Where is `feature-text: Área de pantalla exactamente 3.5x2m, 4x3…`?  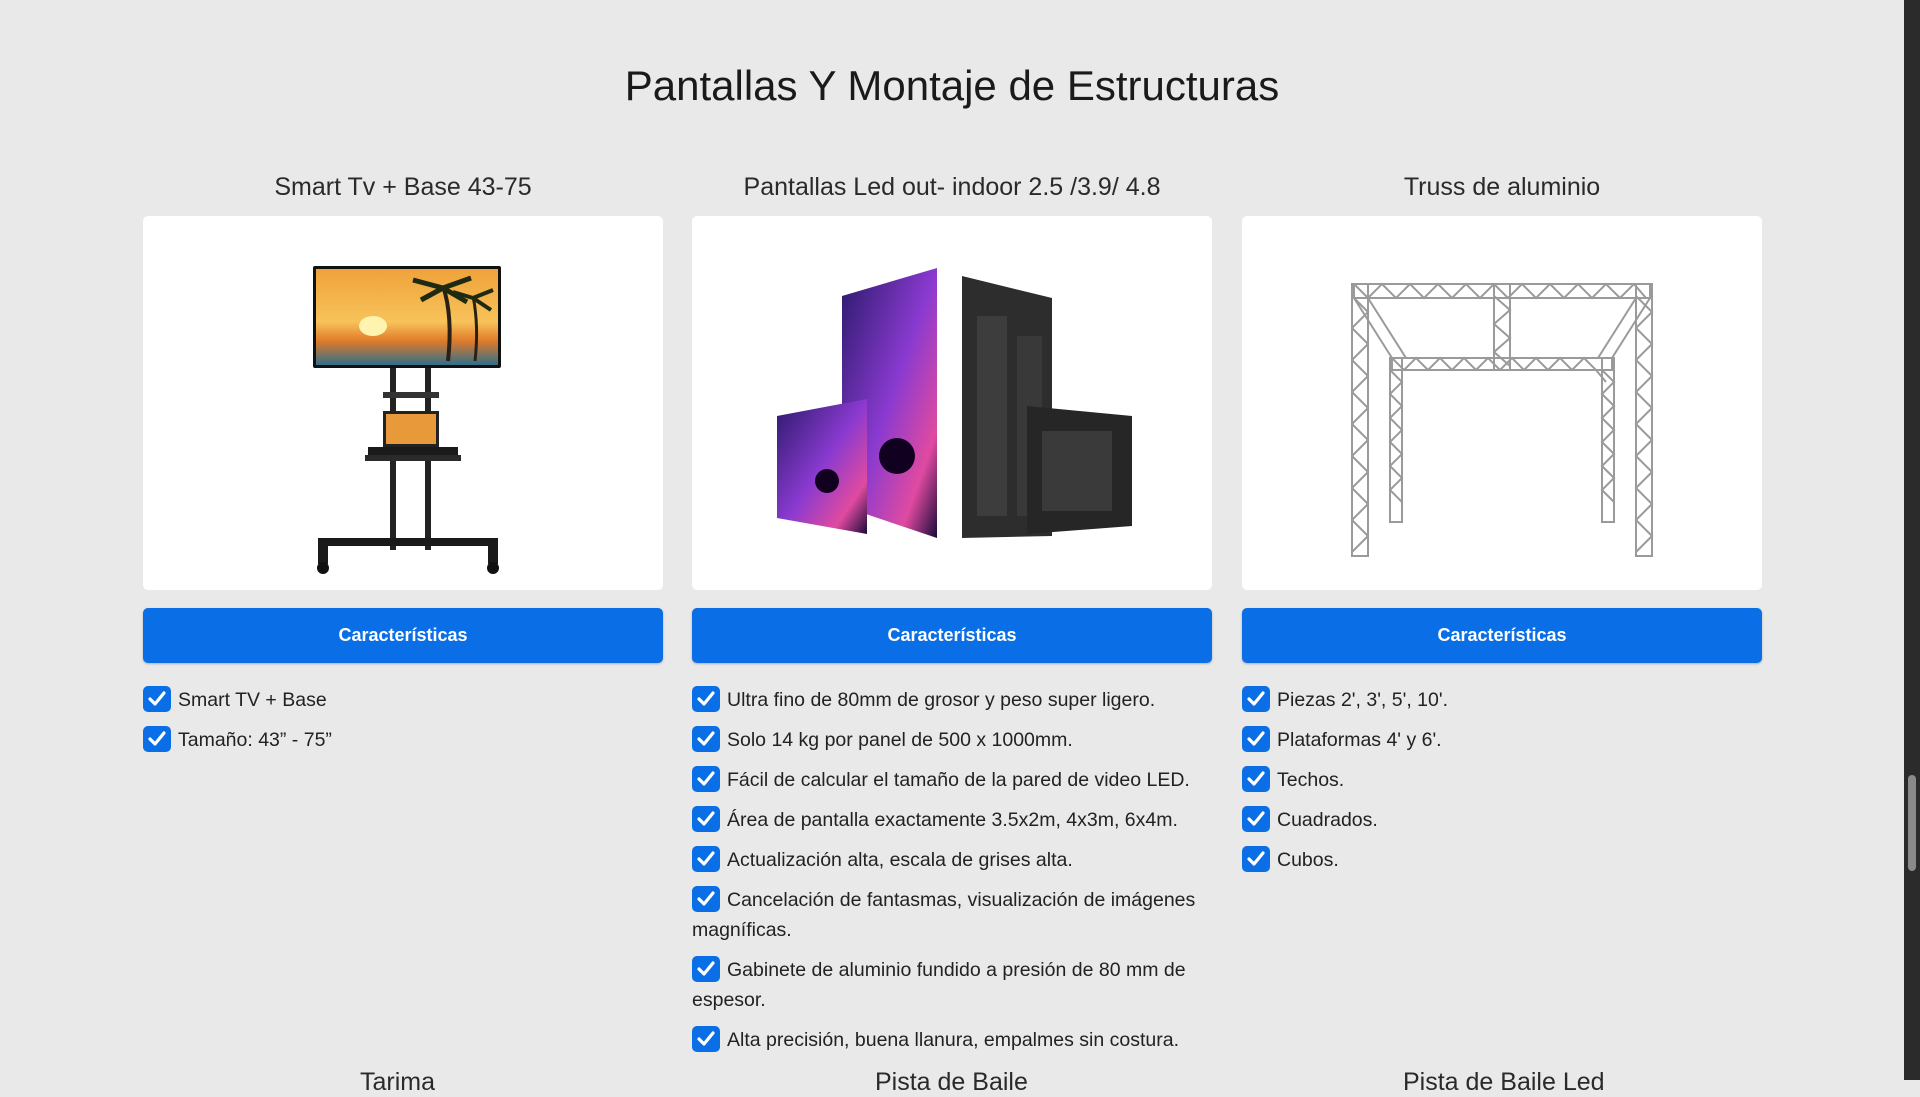 feature-text: Área de pantalla exactamente 3.5x2m, 4x3… is located at coordinates (952, 820).